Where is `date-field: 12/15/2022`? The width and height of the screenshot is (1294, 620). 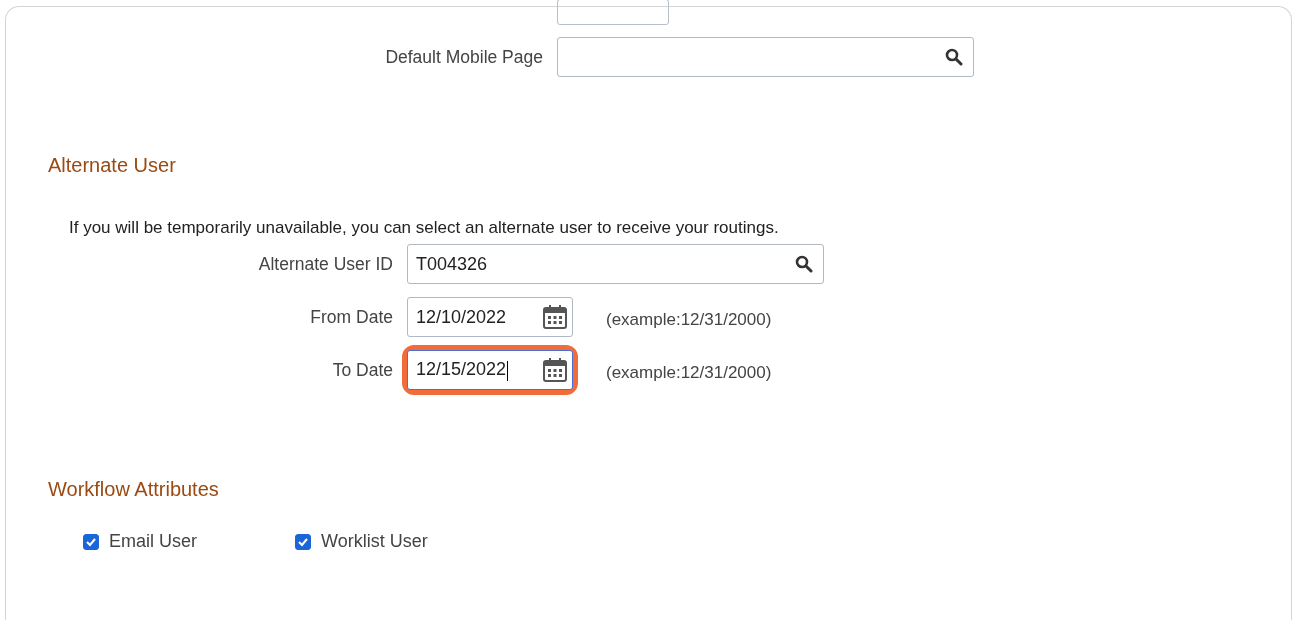 date-field: 12/15/2022 is located at coordinates (490, 370).